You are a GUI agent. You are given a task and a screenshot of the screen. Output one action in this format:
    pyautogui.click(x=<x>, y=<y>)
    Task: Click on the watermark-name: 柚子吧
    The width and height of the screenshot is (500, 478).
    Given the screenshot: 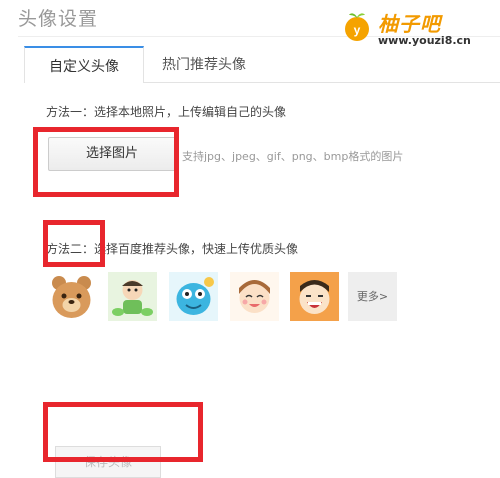 What is the action you would take?
    pyautogui.click(x=409, y=24)
    